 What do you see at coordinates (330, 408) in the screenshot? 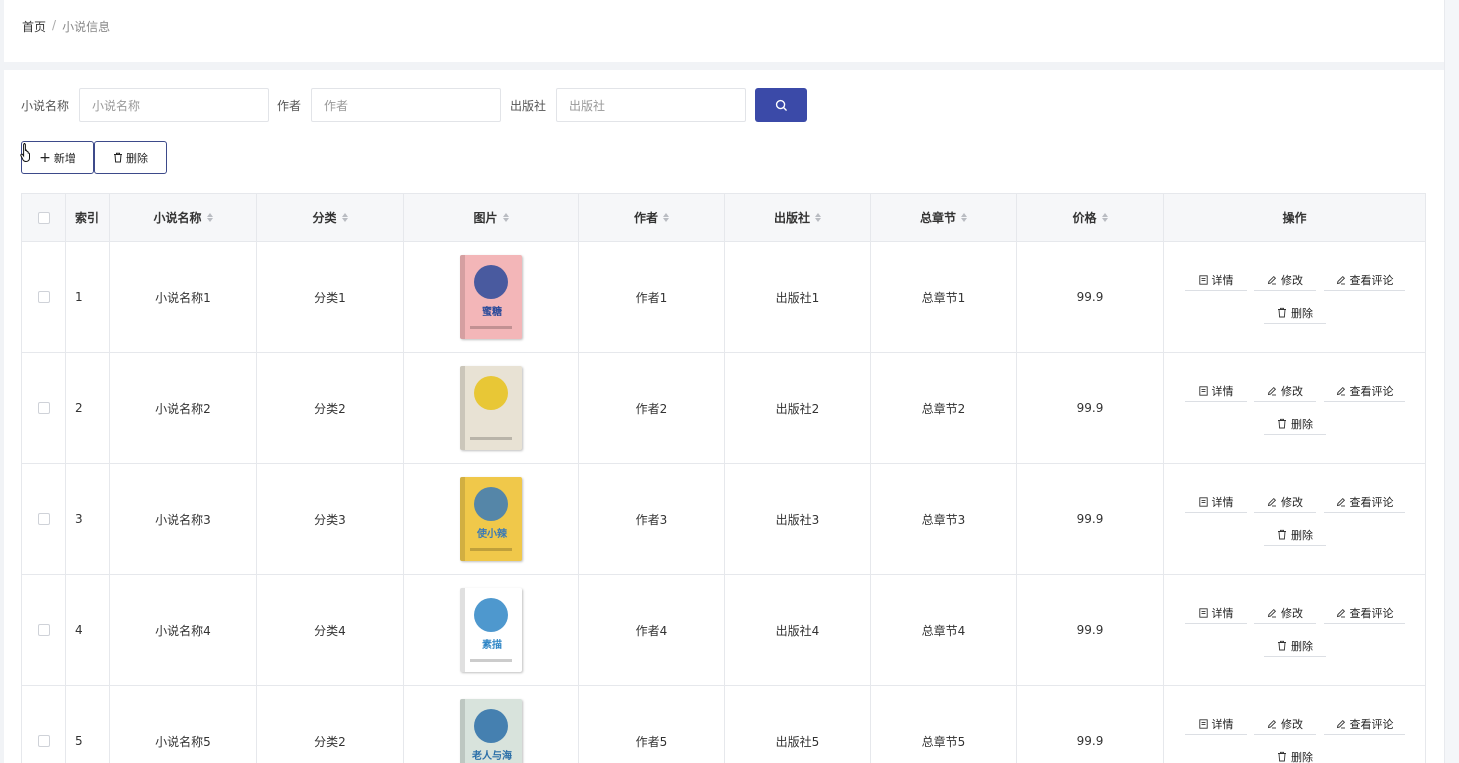
I see `cell-category: 分类2` at bounding box center [330, 408].